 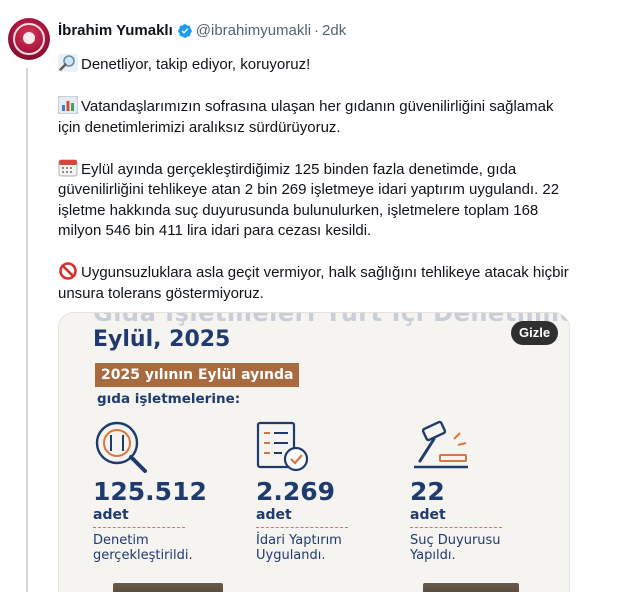 I want to click on checklist-icon, so click(x=282, y=446).